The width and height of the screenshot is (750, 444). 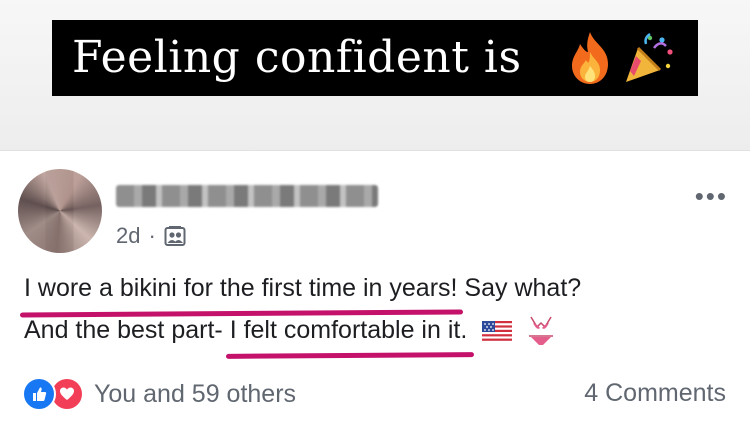 What do you see at coordinates (349, 330) in the screenshot?
I see `highlighted-phrase-2: I felt comfortable in it.` at bounding box center [349, 330].